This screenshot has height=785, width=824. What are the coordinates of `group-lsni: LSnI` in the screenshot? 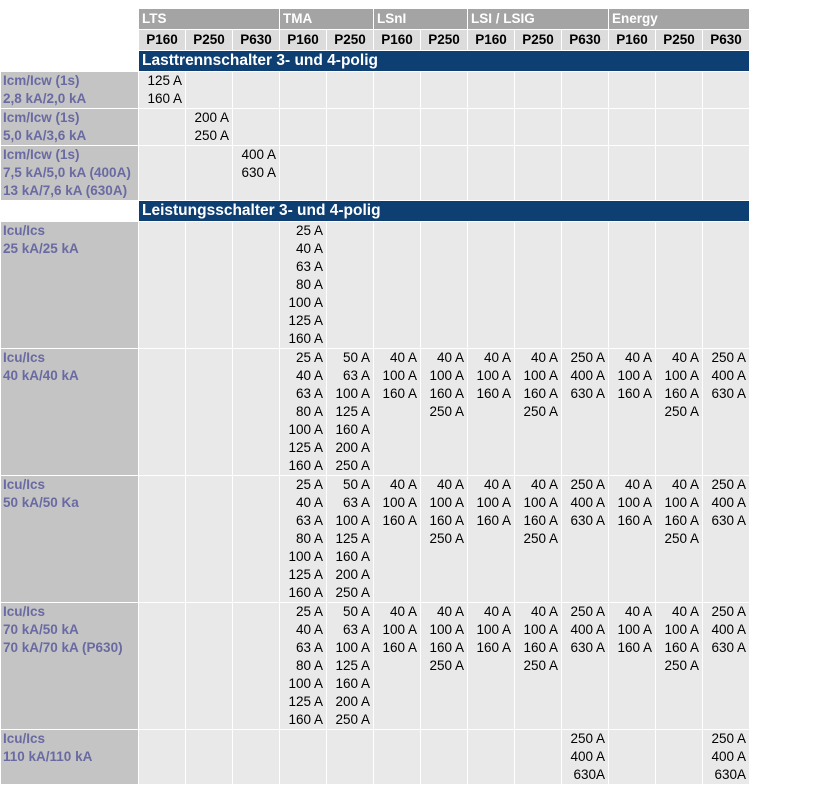 It's located at (420, 19).